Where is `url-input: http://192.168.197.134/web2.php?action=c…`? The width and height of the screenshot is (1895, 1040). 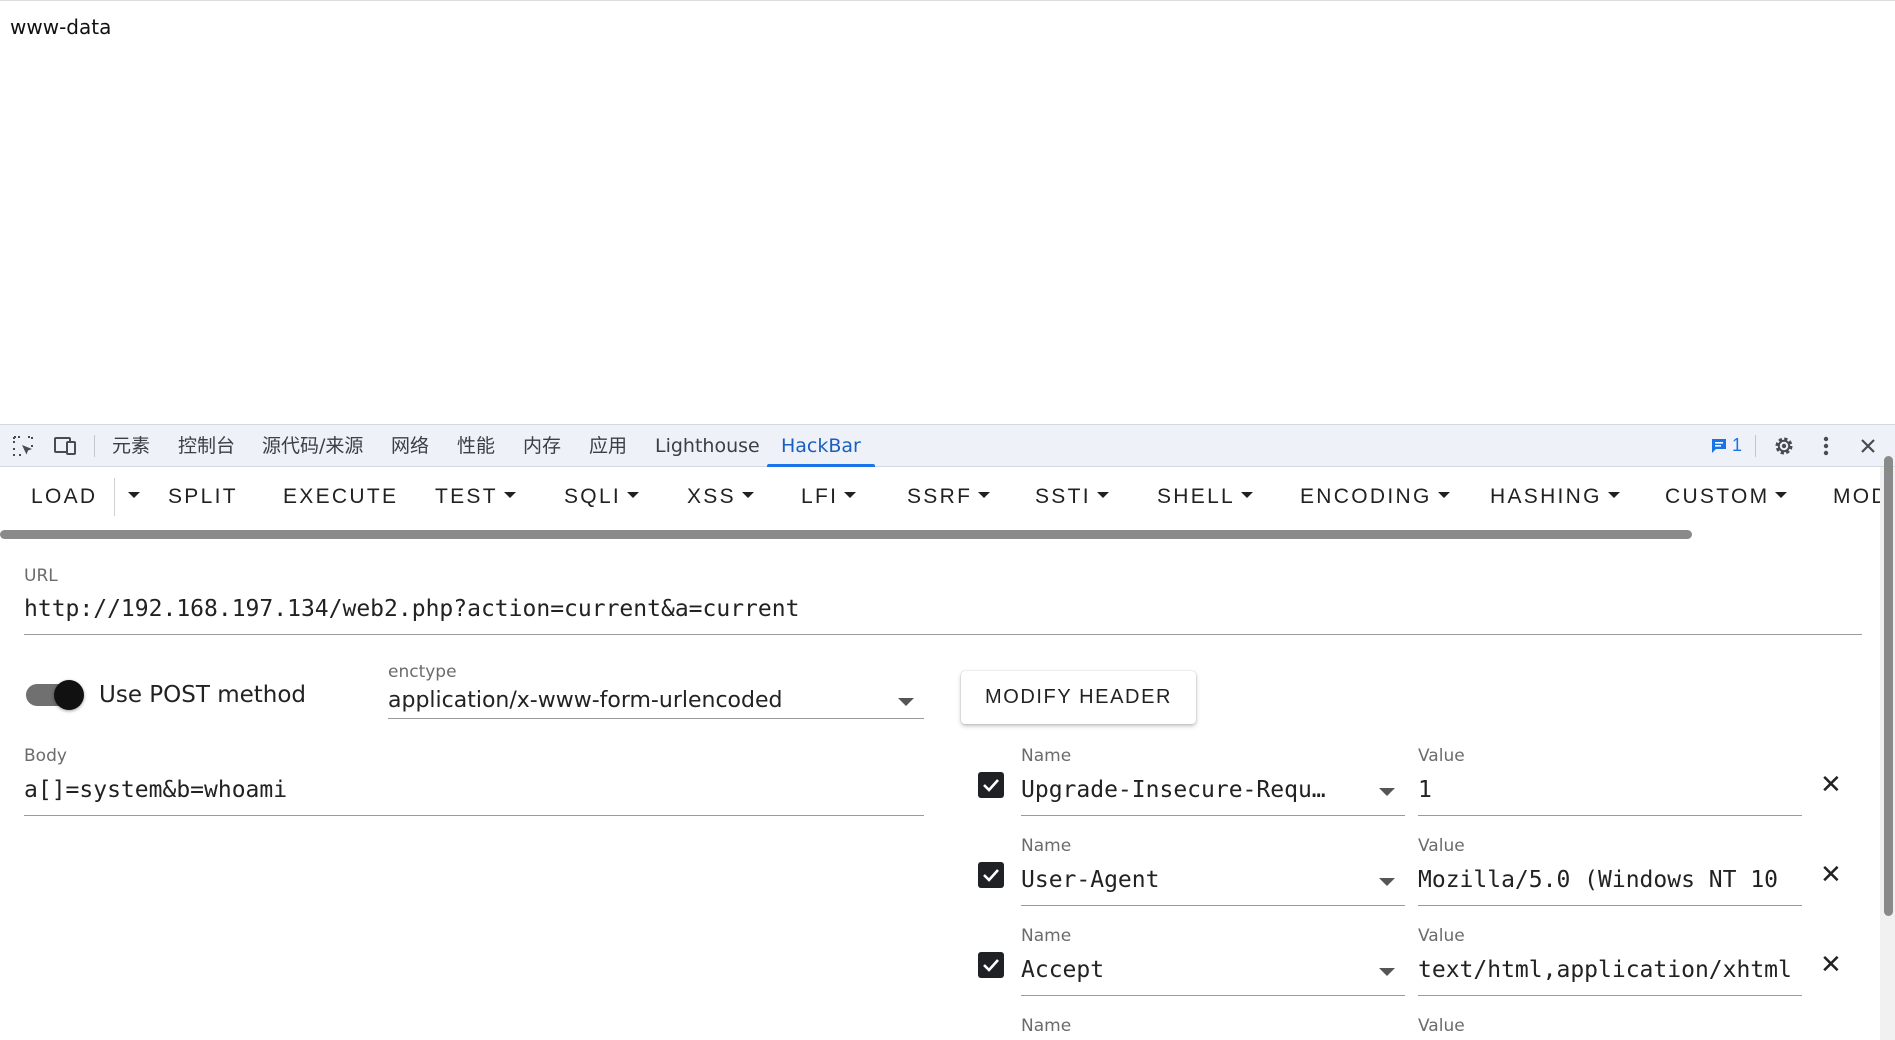
url-input: http://192.168.197.134/web2.php?action=c… is located at coordinates (939, 609).